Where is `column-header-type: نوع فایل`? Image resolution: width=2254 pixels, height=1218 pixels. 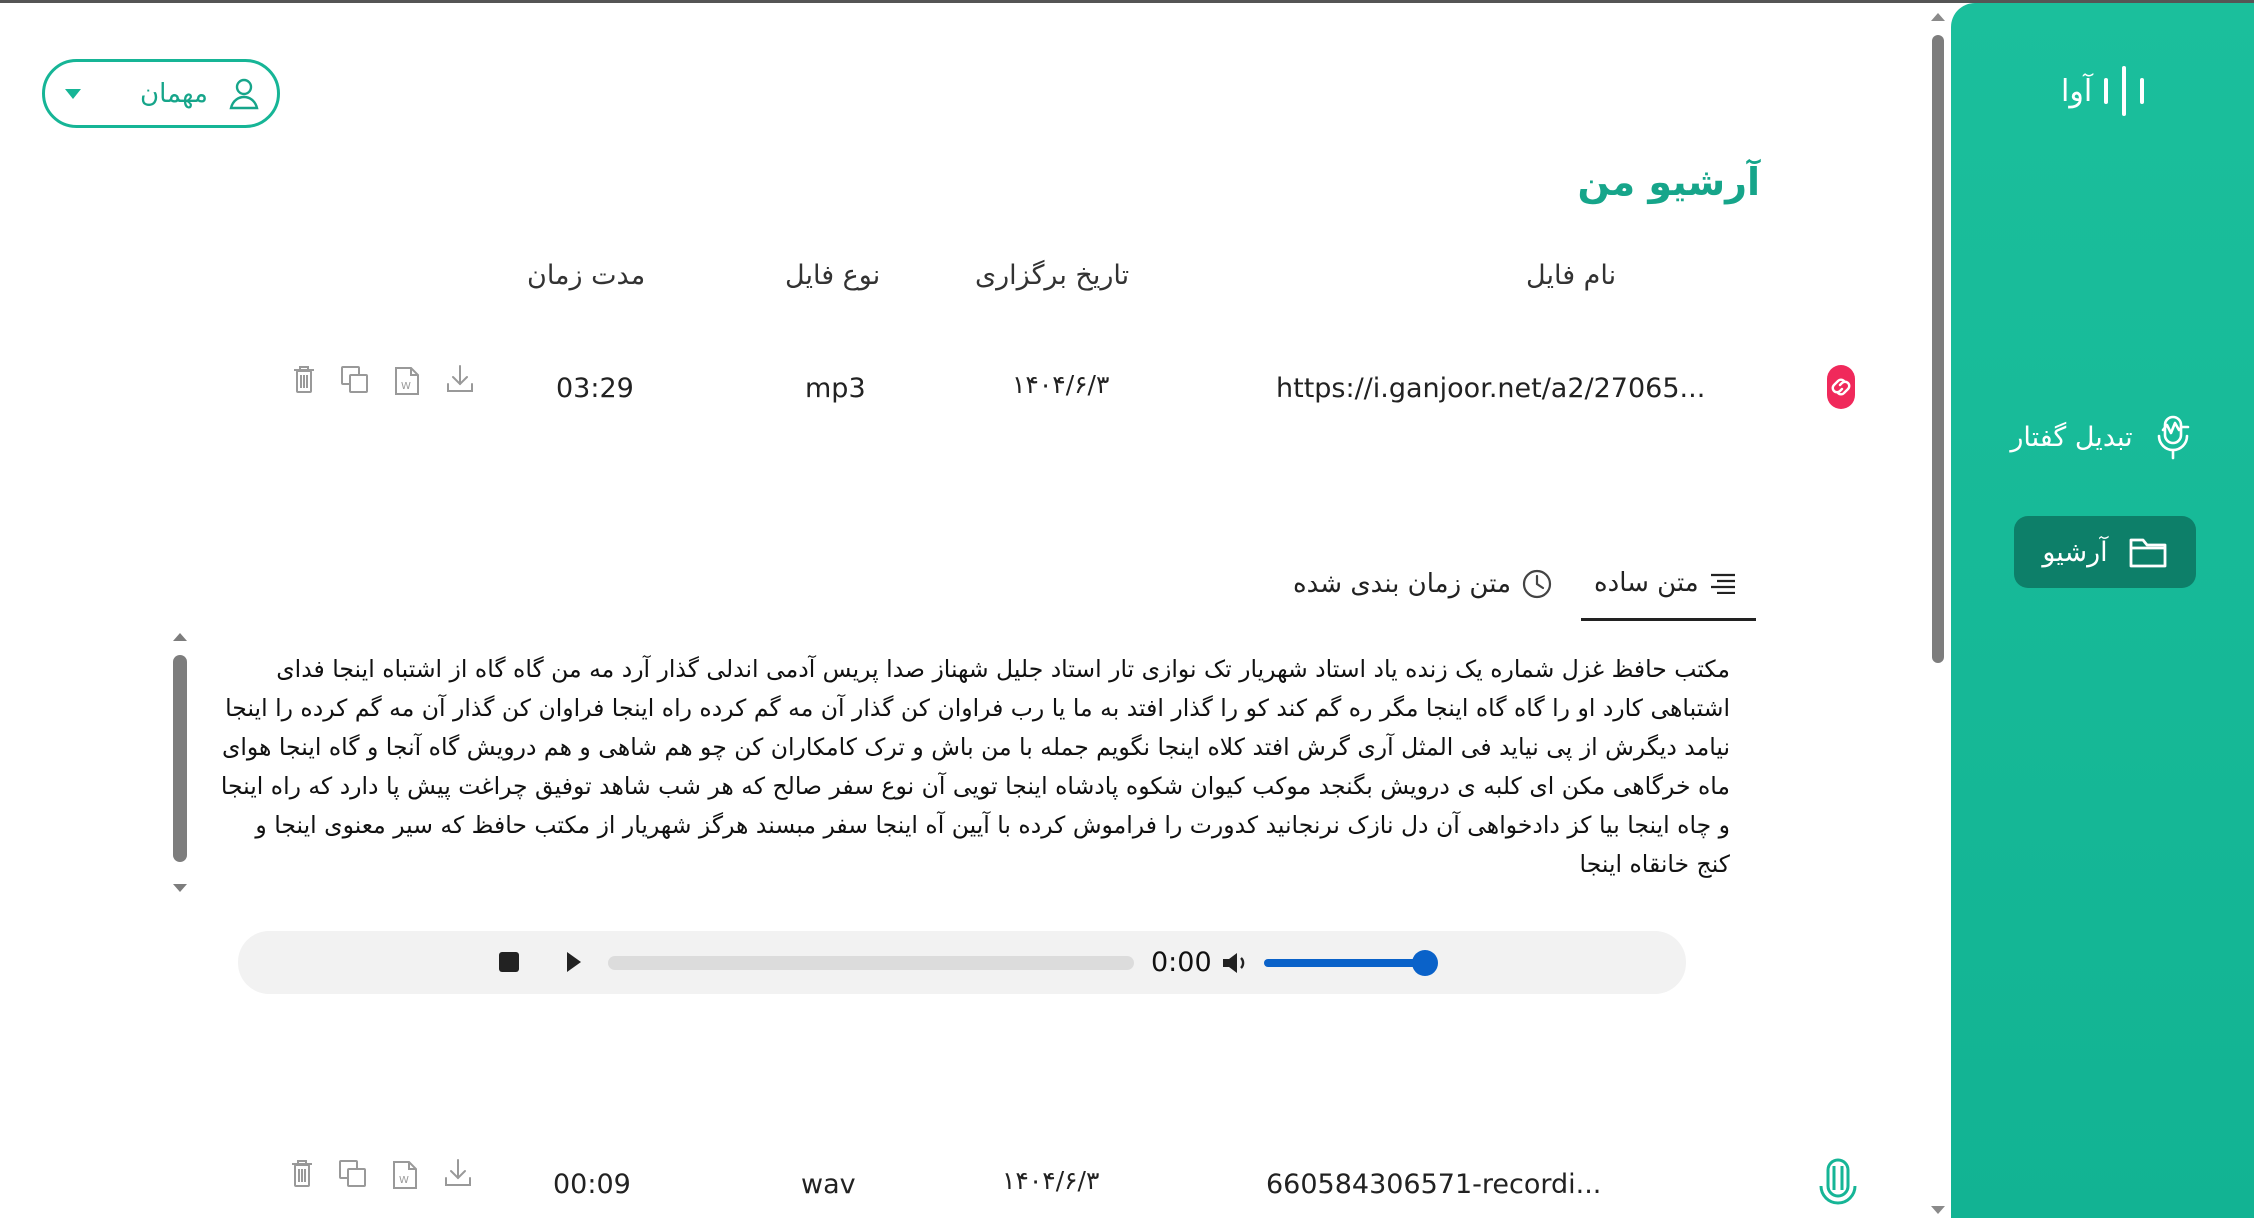
column-header-type: نوع فایل is located at coordinates (833, 275).